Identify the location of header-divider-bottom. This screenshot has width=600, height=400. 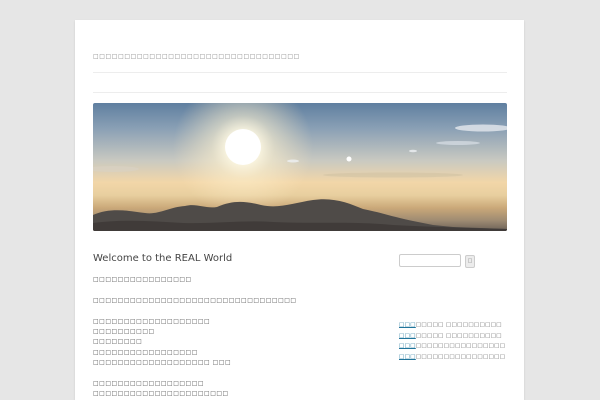
(300, 92).